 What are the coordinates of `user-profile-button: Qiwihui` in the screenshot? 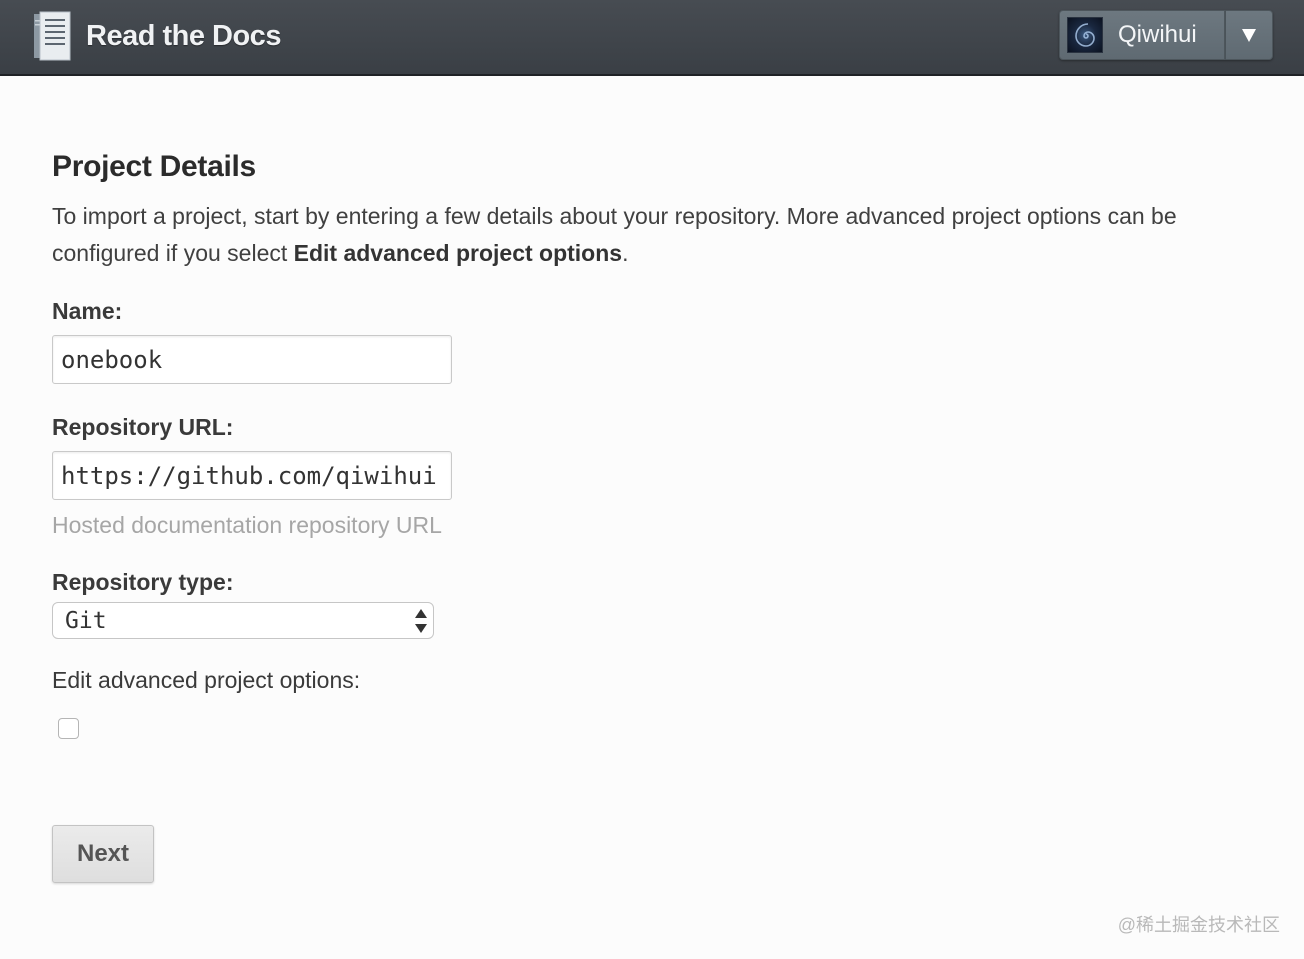 It's located at (1142, 35).